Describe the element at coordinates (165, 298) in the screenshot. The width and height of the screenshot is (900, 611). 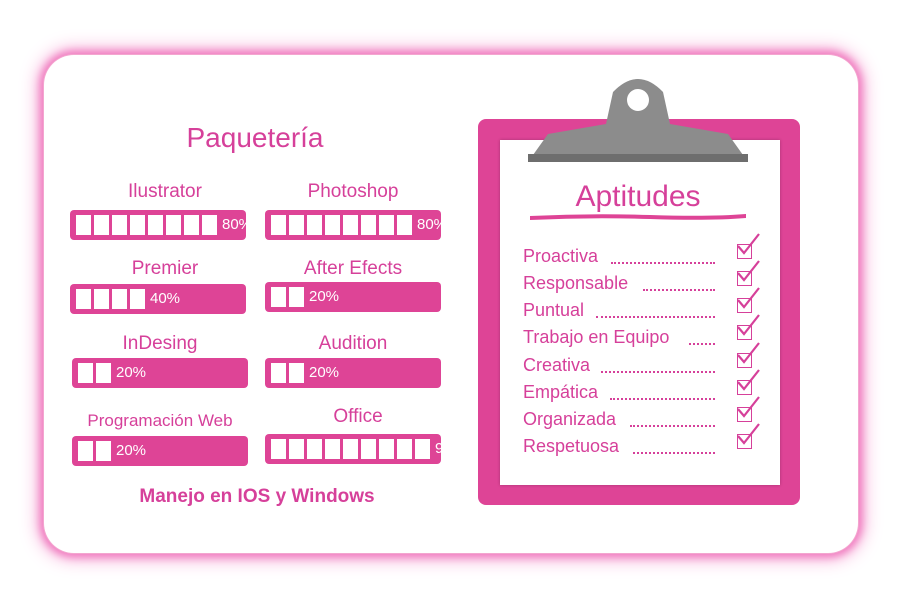
I see `skill-percent: 40%` at that location.